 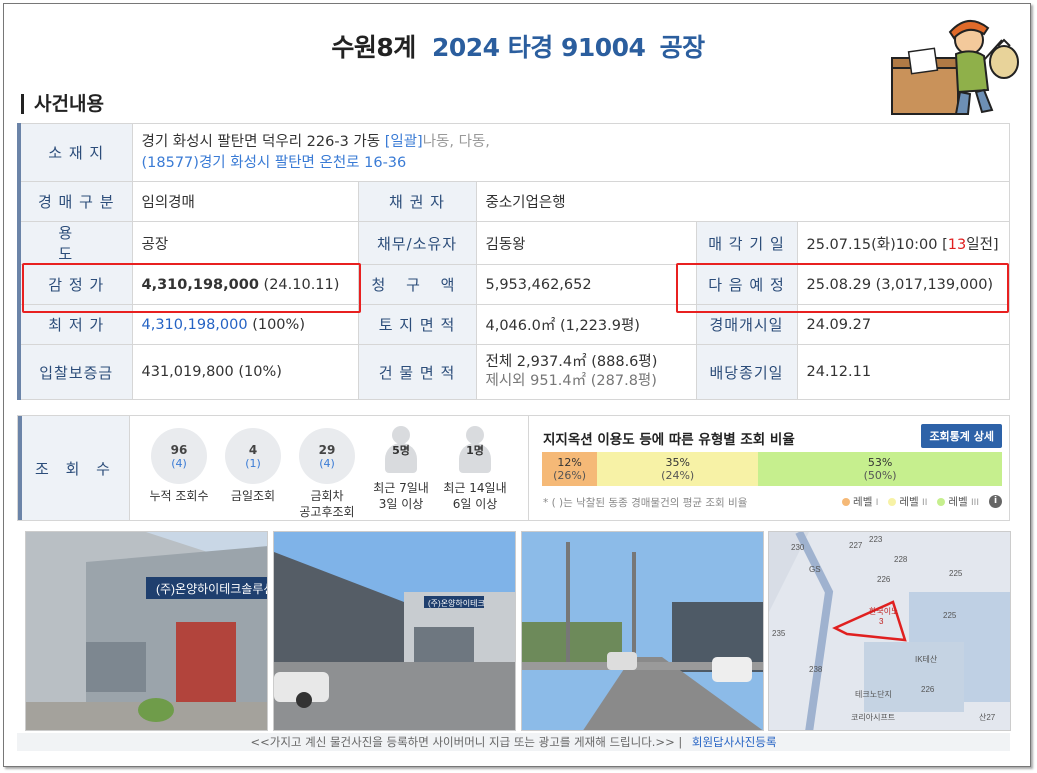 What do you see at coordinates (417, 201) in the screenshot?
I see `creditor-label: 채 권 자` at bounding box center [417, 201].